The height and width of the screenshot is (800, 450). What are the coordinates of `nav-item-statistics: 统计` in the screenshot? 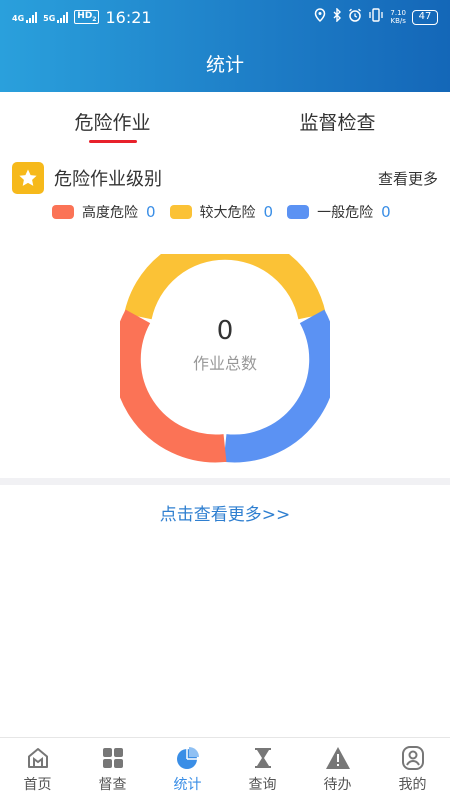 It's located at (187, 769).